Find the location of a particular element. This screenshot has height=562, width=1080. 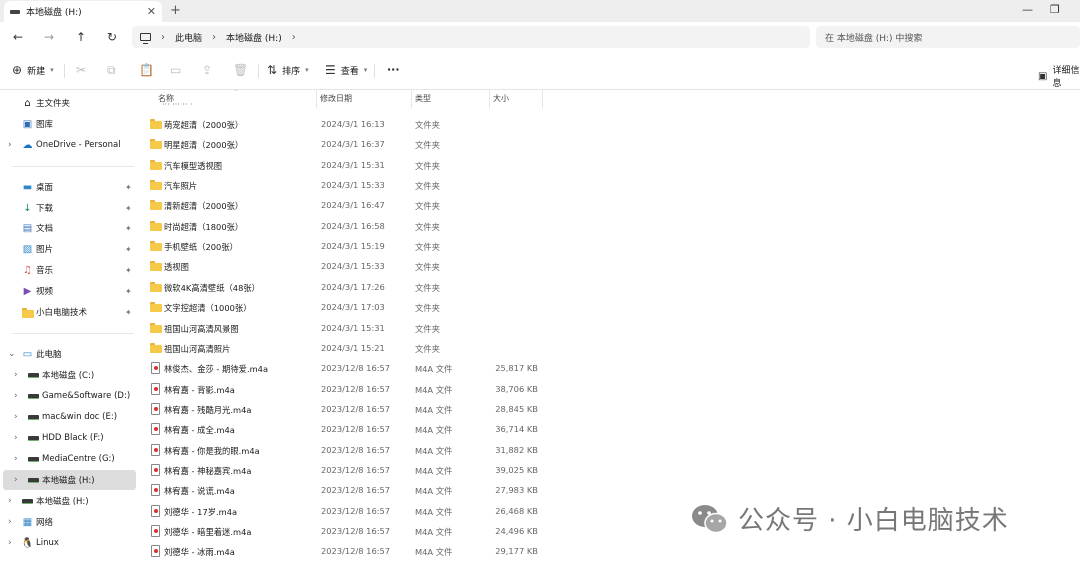

sidebar-item-label: 本地磁盘 (C:) is located at coordinates (68, 376).